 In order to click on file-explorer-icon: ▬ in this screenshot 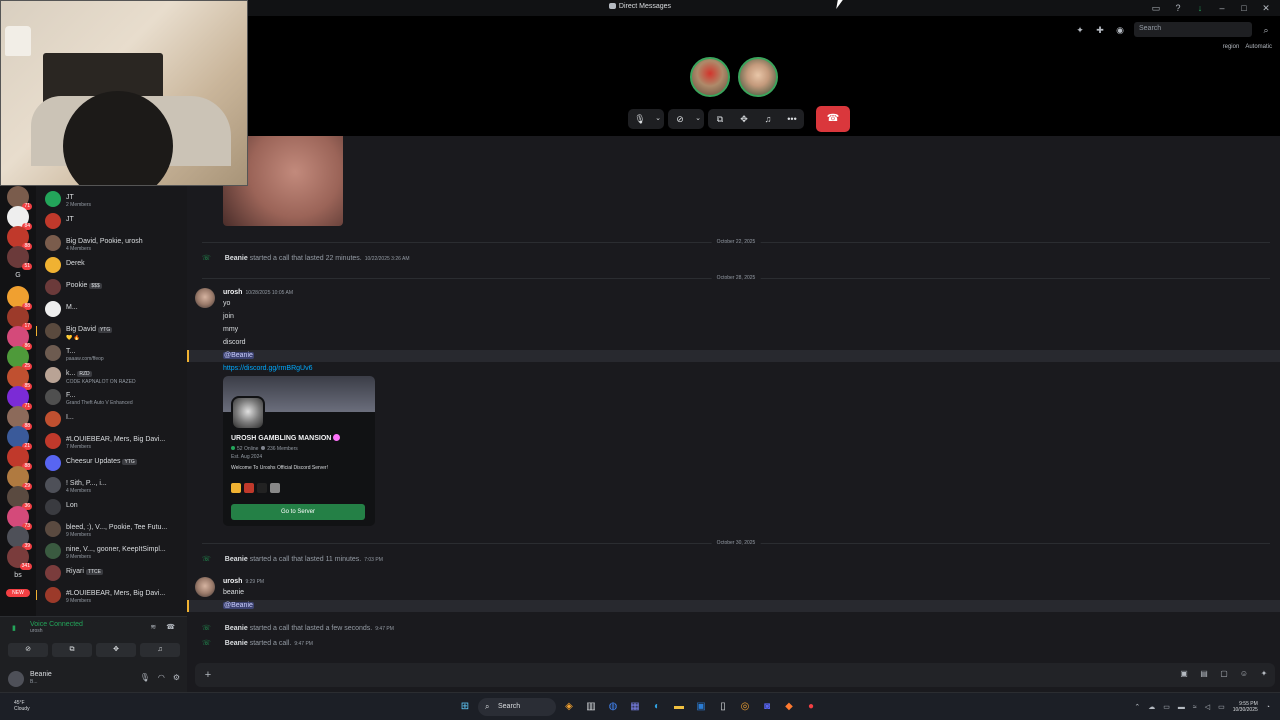, I will do `click(679, 707)`.